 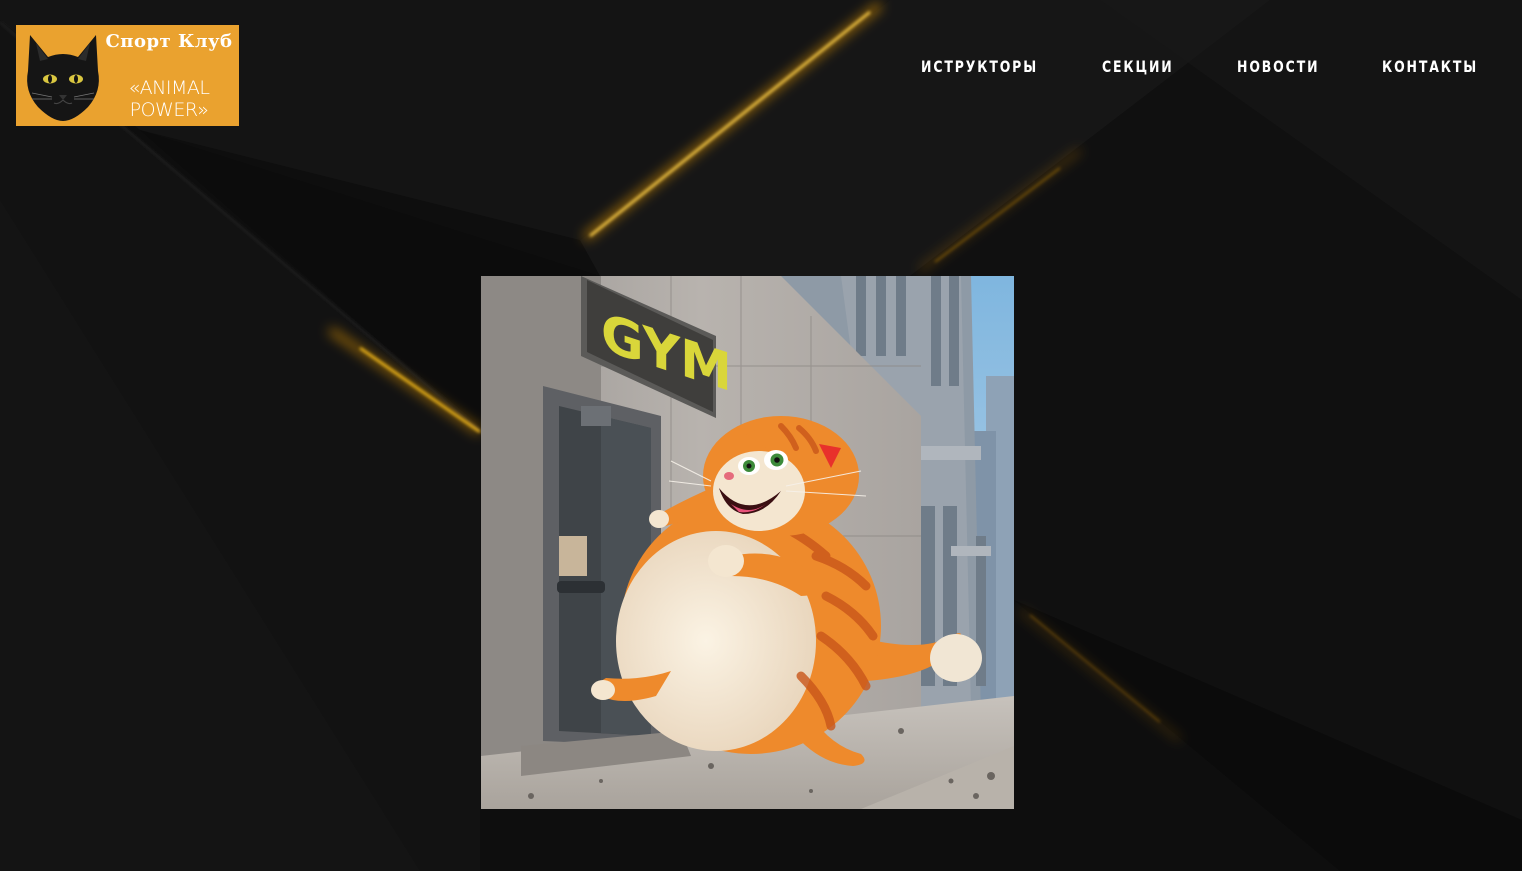 What do you see at coordinates (169, 41) in the screenshot?
I see `logo-title: Спорт Клуб` at bounding box center [169, 41].